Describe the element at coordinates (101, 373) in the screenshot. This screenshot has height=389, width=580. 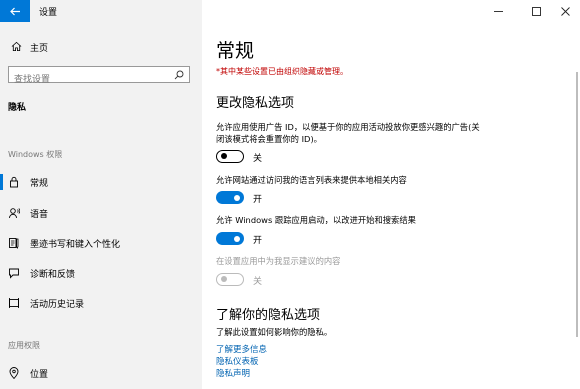
I see `sidebar-item-location: 位置` at that location.